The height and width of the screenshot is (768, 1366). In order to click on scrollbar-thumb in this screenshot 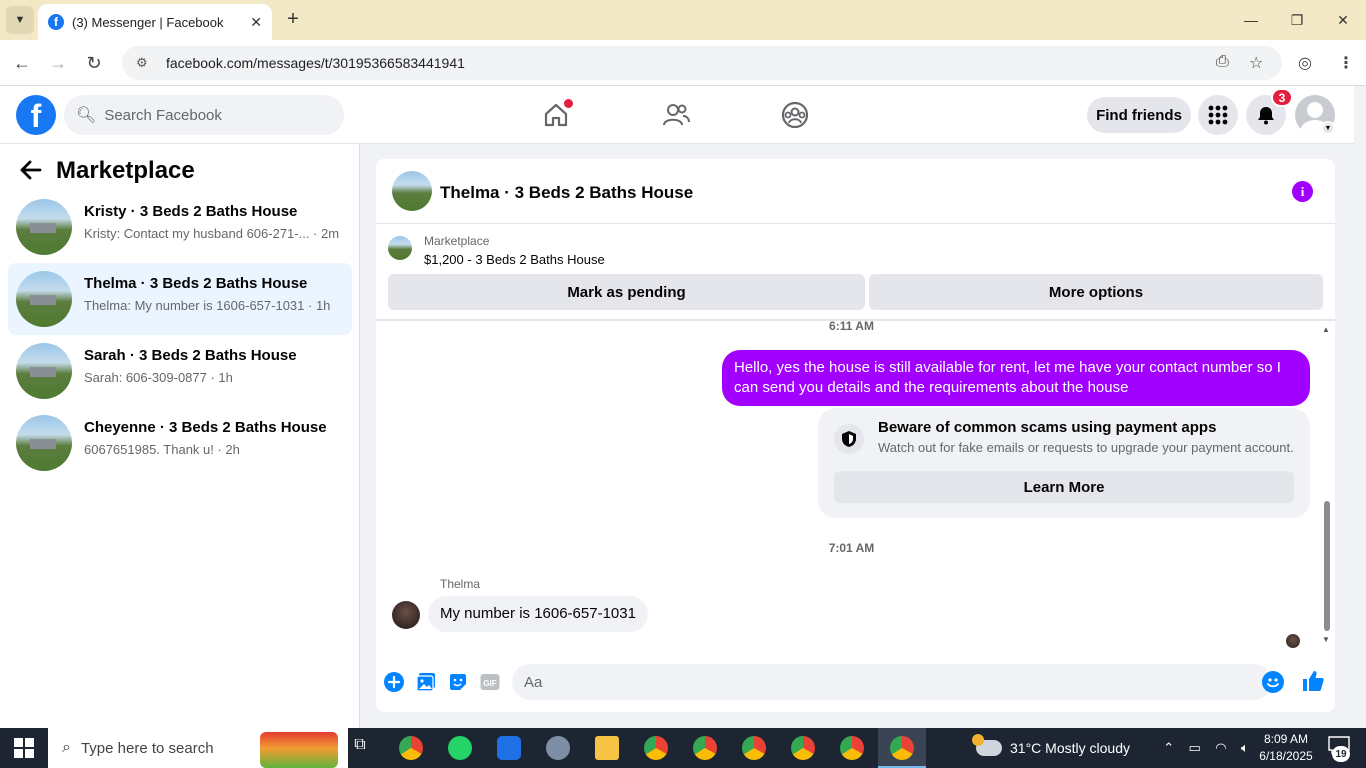, I will do `click(1327, 566)`.